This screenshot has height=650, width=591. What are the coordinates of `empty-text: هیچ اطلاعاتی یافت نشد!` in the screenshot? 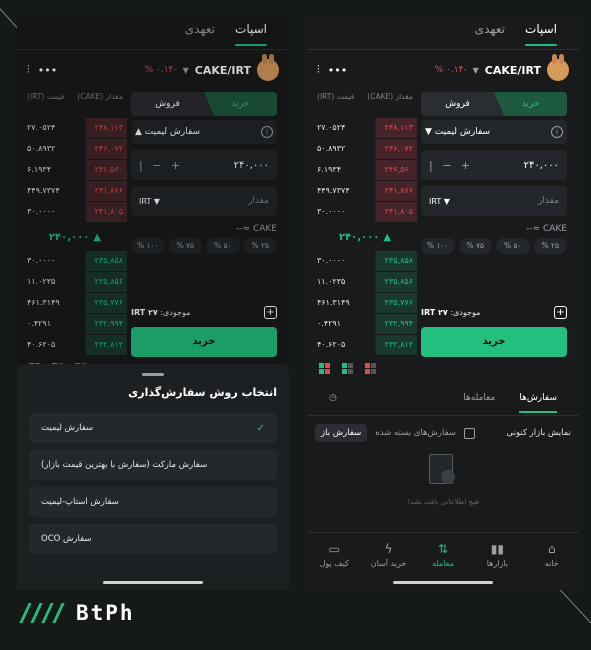 It's located at (443, 502).